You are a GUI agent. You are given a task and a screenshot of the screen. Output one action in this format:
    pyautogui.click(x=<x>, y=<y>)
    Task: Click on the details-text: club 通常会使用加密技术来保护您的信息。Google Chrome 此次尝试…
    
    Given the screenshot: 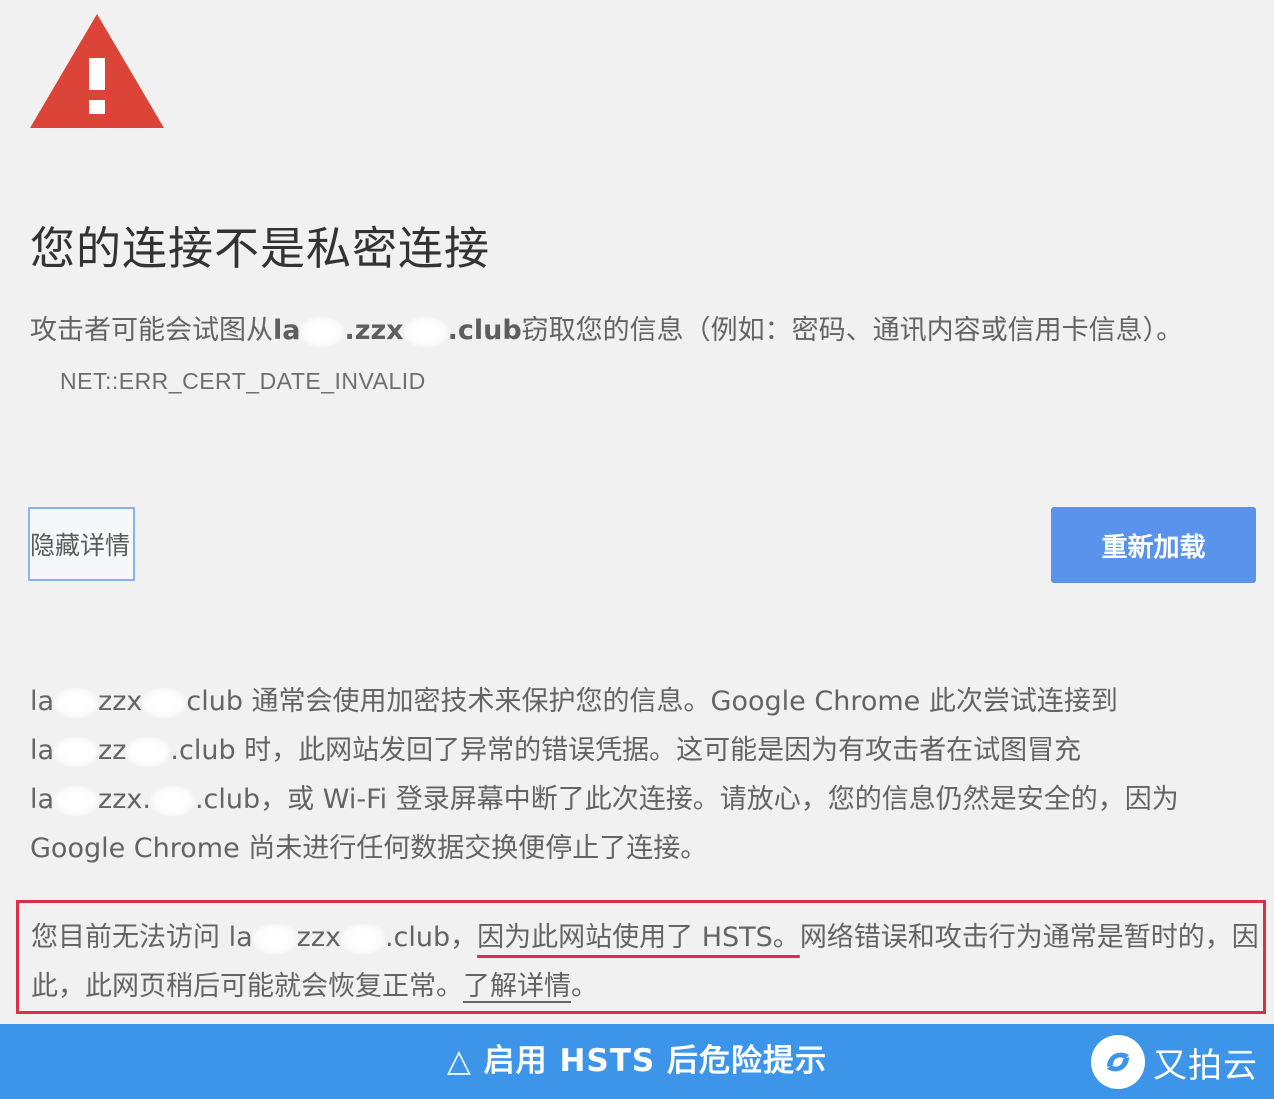 What is the action you would take?
    pyautogui.click(x=652, y=701)
    